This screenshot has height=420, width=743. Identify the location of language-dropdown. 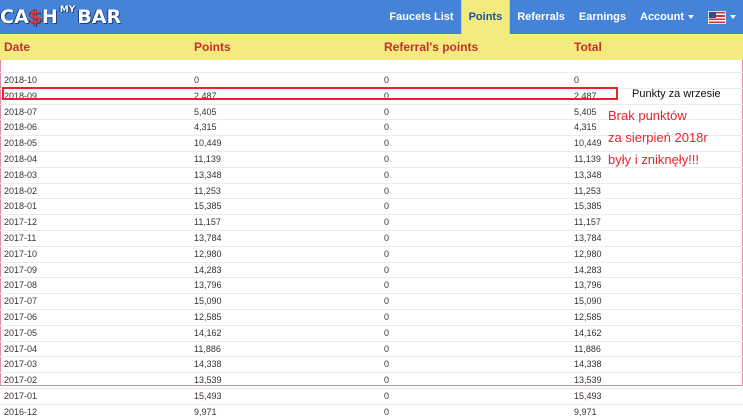
(722, 17).